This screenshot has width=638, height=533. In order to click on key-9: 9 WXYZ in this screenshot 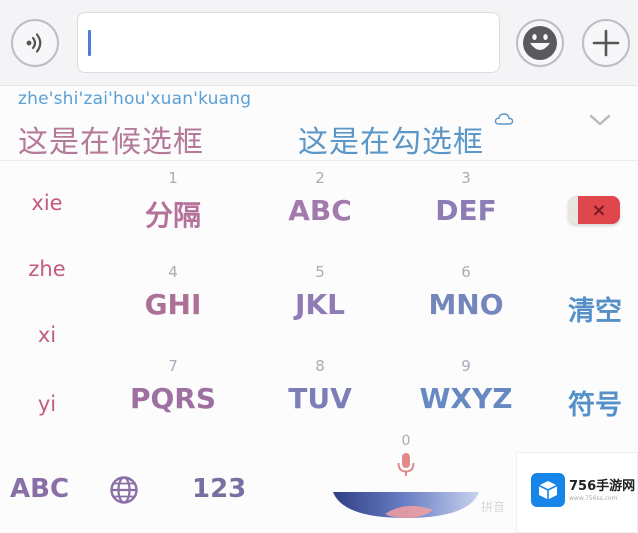, I will do `click(466, 399)`.